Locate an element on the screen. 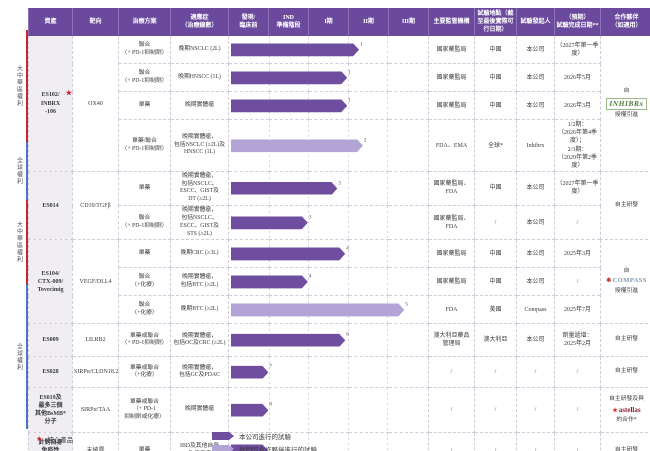  phase-cell: 2 is located at coordinates (328, 145).